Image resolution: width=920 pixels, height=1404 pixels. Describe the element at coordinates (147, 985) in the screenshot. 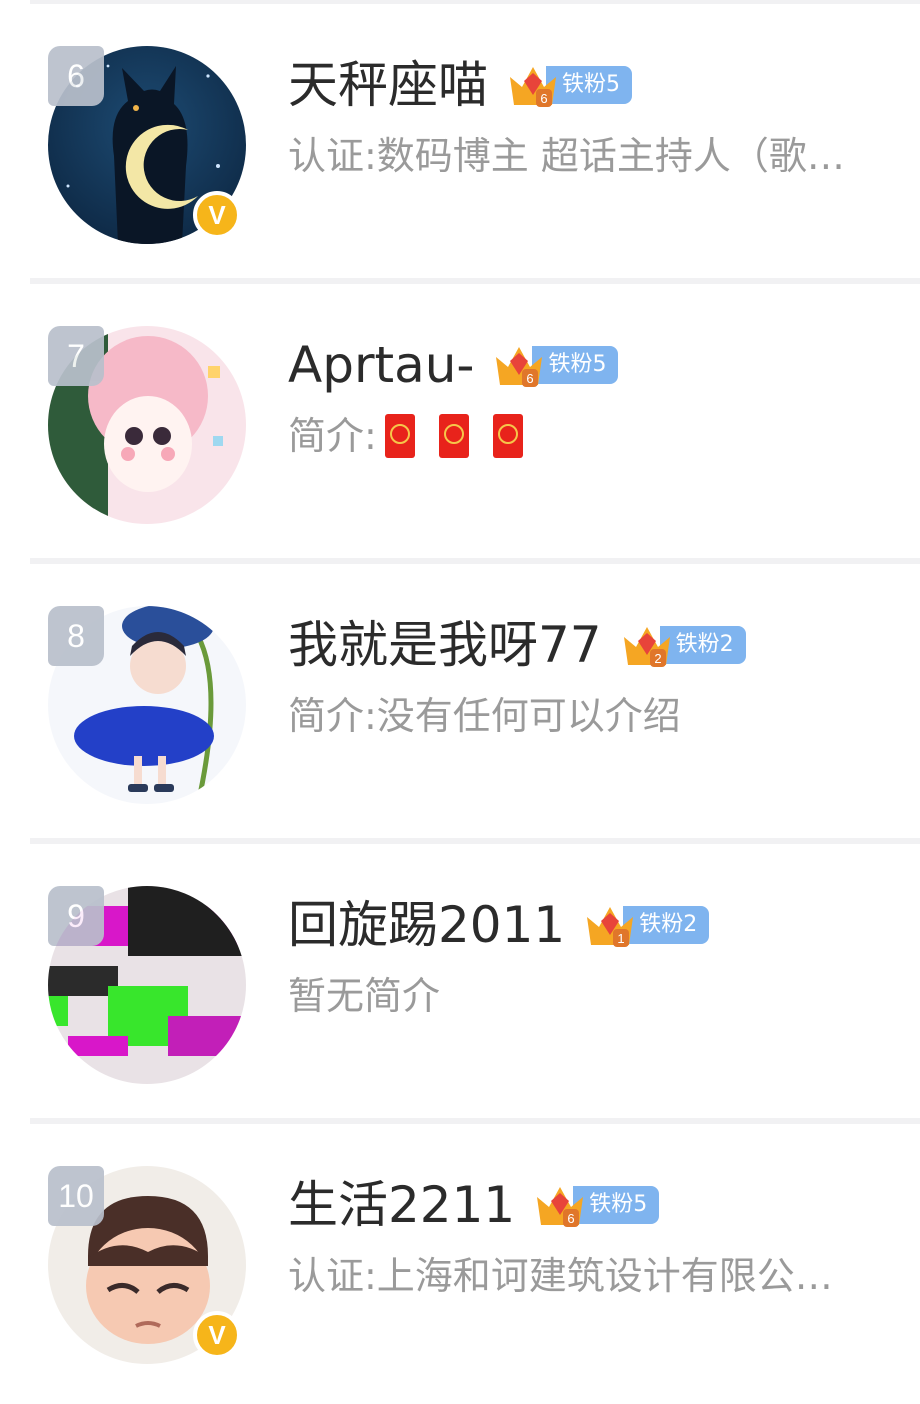

I see `avatar-container: 9` at that location.